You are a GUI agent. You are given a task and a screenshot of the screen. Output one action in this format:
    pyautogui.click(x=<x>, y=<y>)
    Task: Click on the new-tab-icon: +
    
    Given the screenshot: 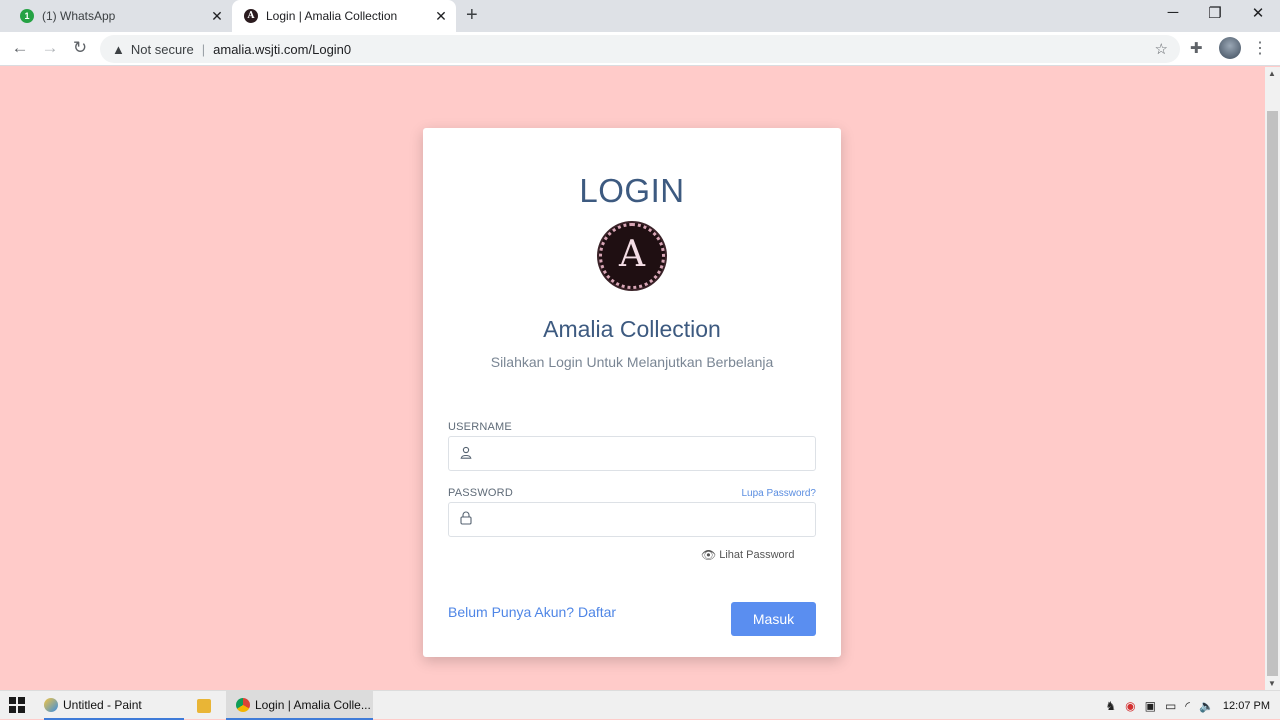 What is the action you would take?
    pyautogui.click(x=472, y=15)
    